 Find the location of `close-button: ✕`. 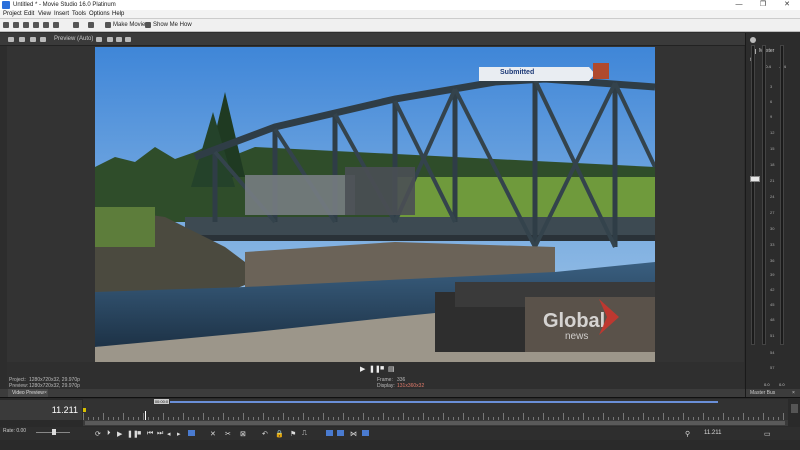

close-button: ✕ is located at coordinates (787, 5).